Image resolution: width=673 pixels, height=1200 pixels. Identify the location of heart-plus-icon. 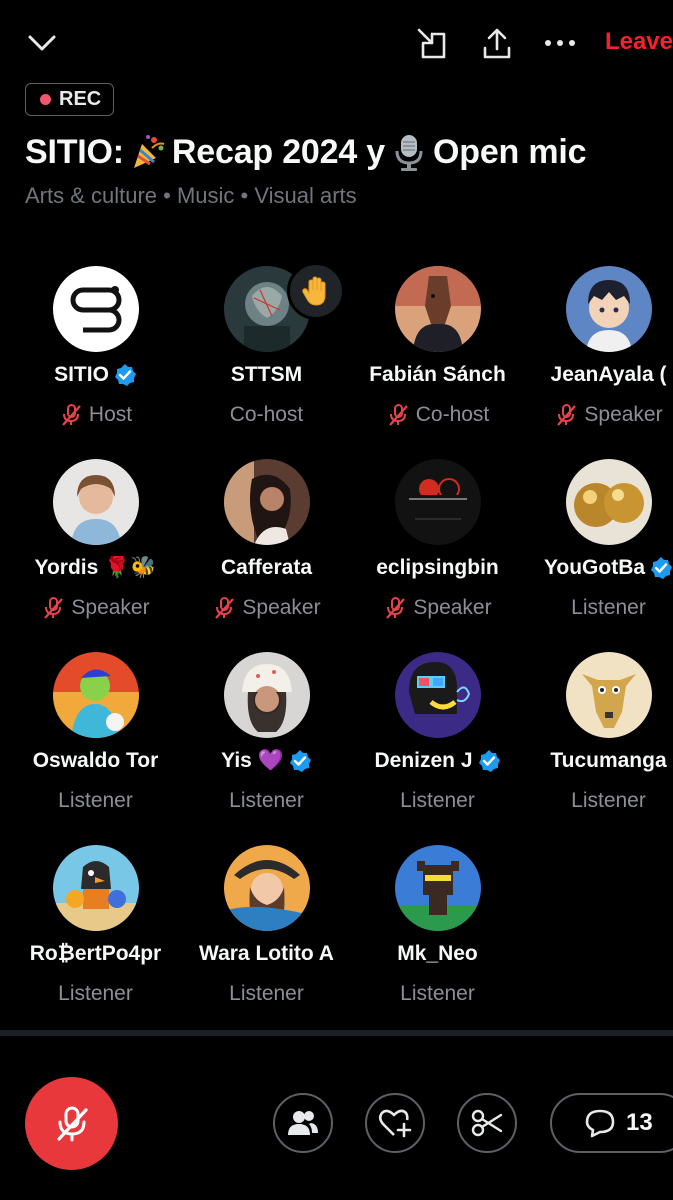
(395, 1123).